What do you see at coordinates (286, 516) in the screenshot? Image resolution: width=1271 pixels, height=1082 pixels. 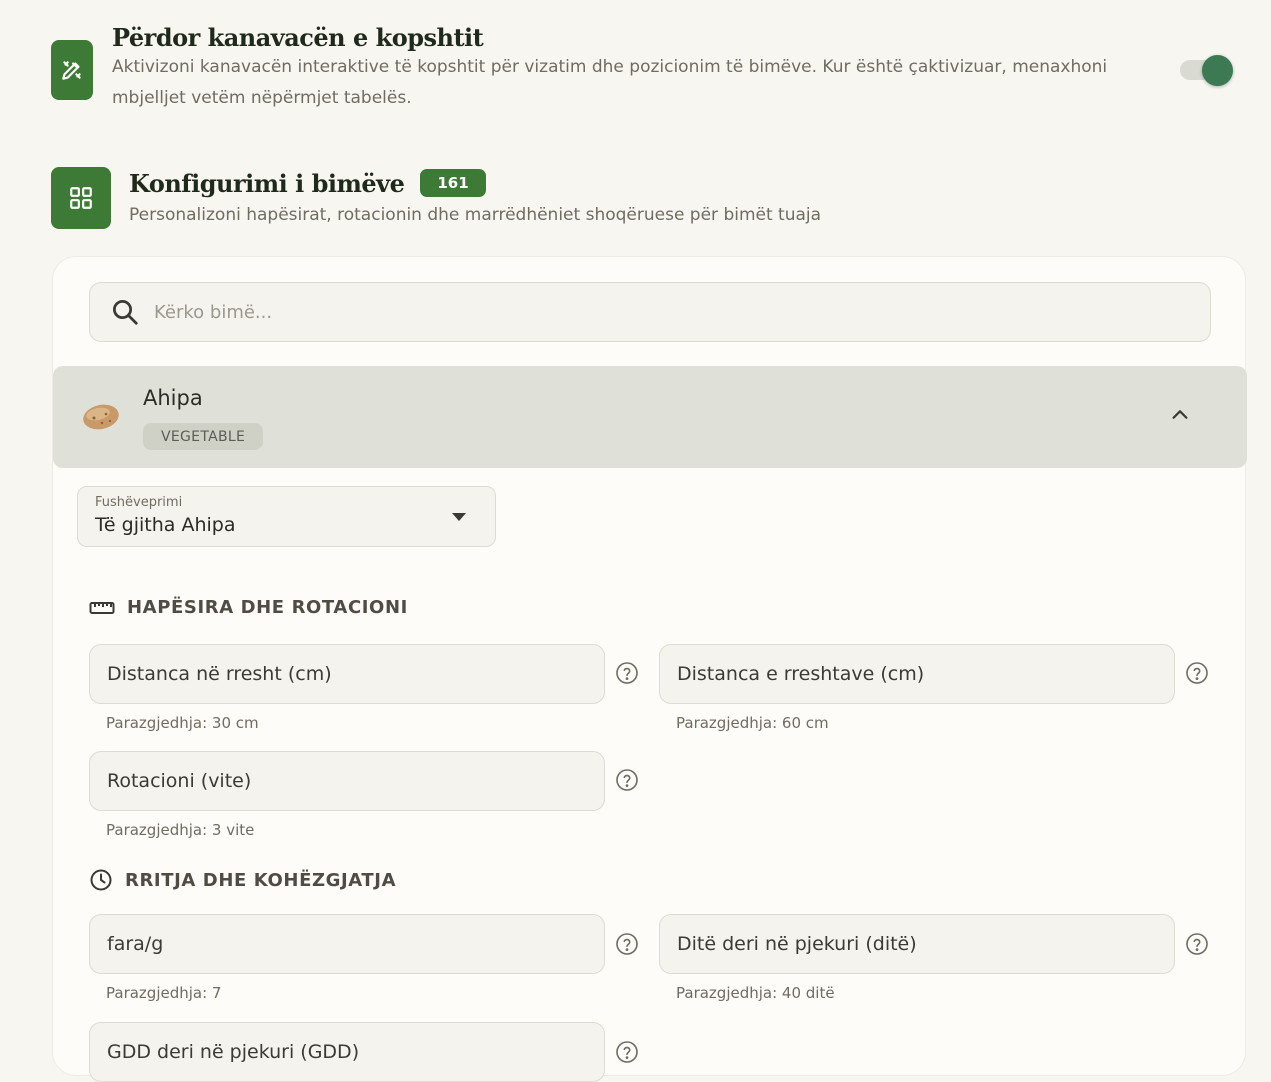 I see `scope-select: Fushëveprimi Të gjitha Ahipa` at bounding box center [286, 516].